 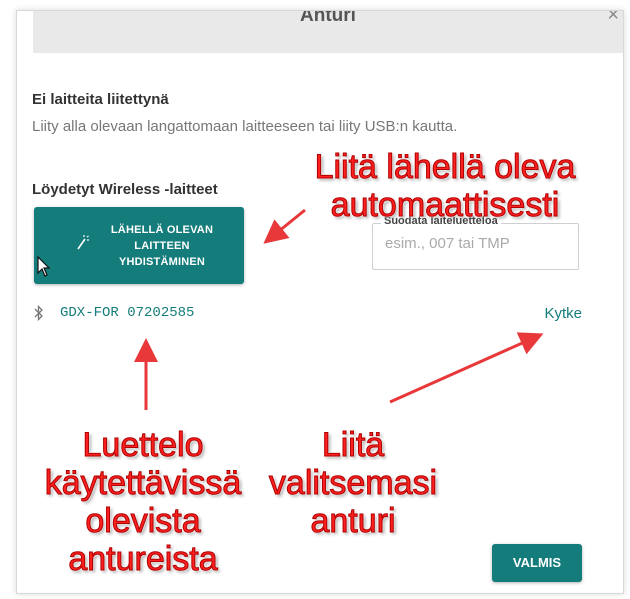 I want to click on wireless-devices-heading: Löydetyt Wireless -laitteet, so click(x=125, y=189).